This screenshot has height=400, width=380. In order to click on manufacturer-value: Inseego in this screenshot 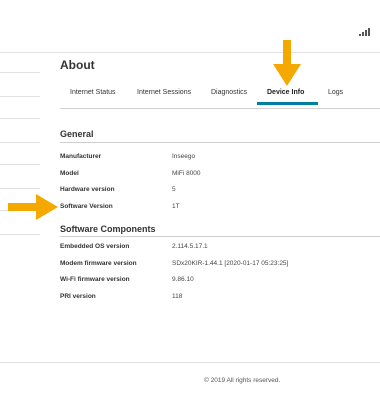, I will do `click(184, 156)`.